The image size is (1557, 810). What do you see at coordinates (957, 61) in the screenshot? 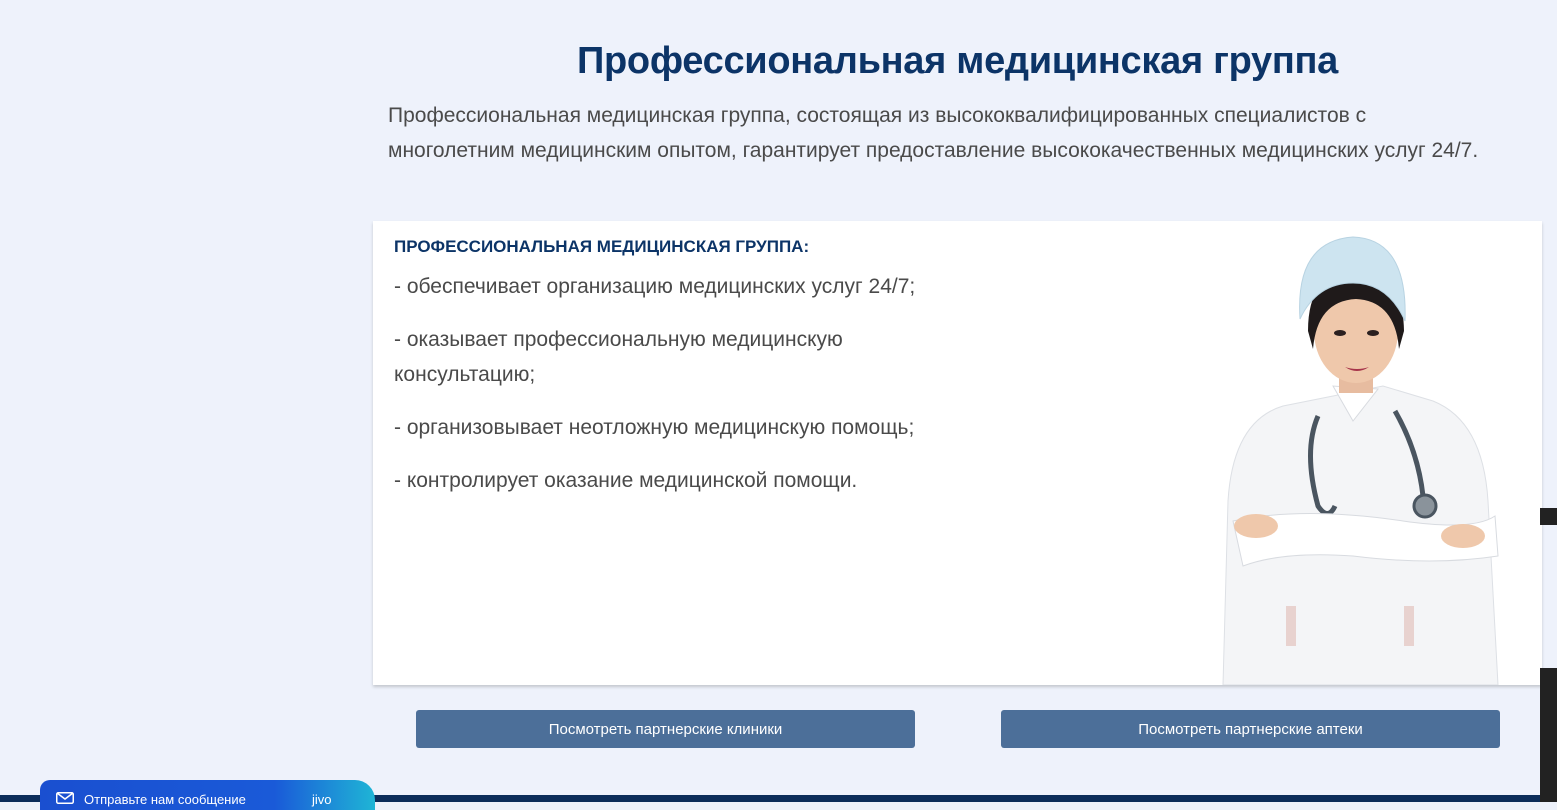
I see `page-title: Профессиональная медицинская группа` at bounding box center [957, 61].